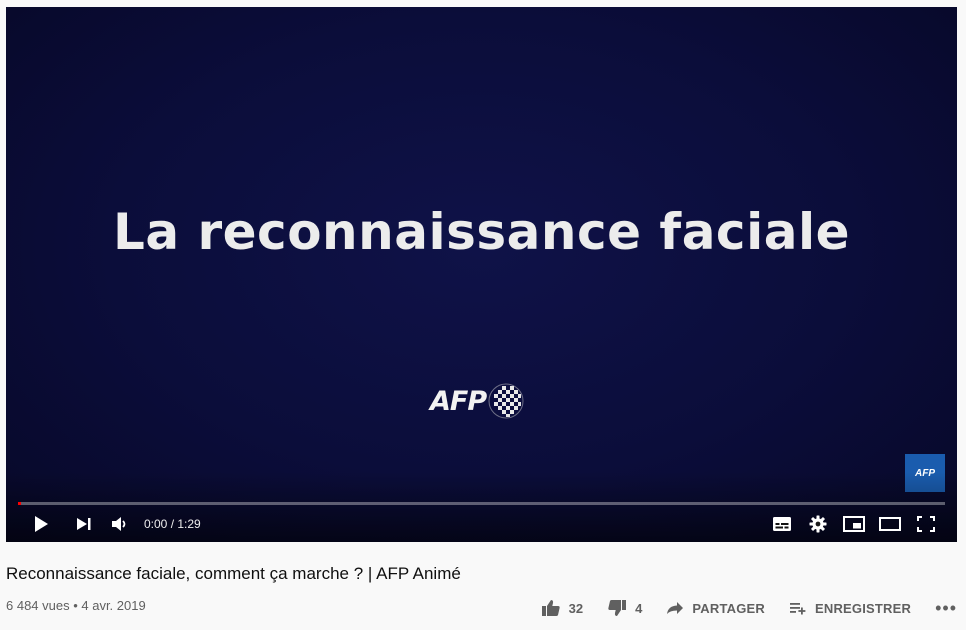 The image size is (966, 630). I want to click on dislike-count: 4, so click(639, 608).